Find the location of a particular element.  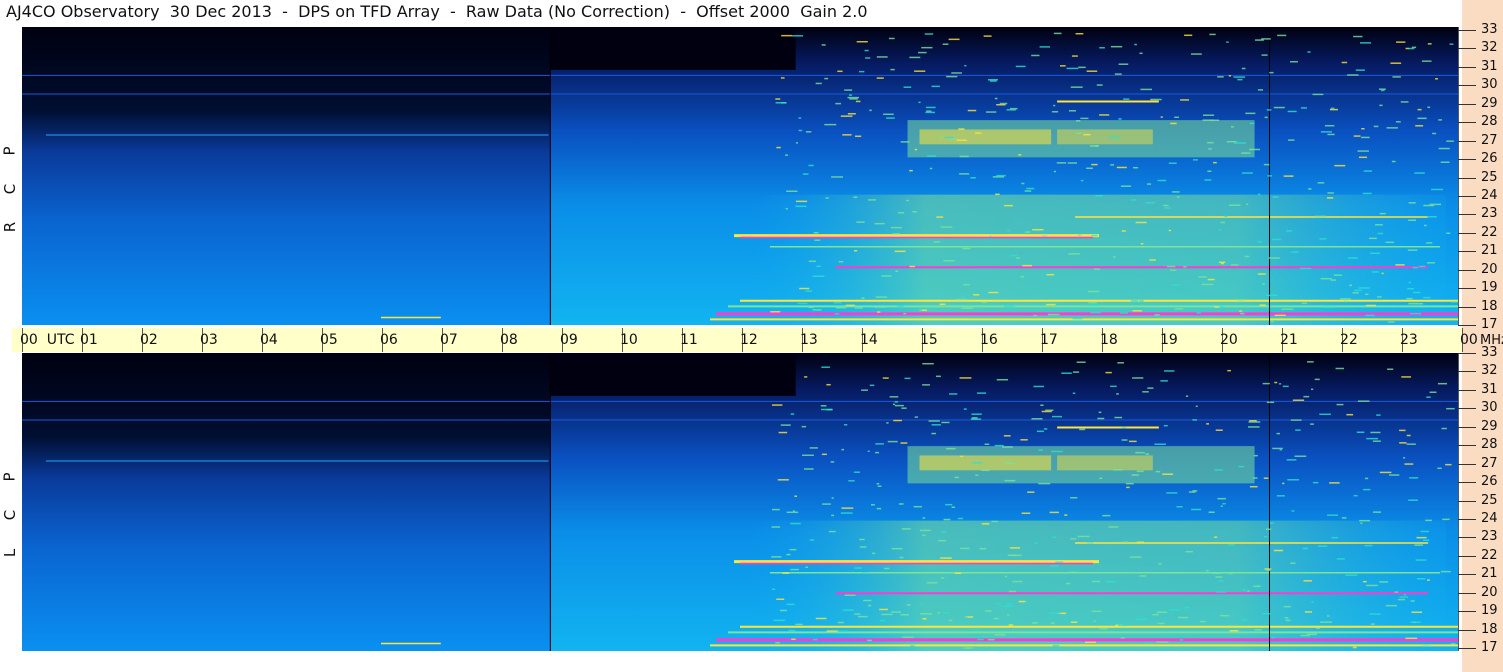

time-tick-label: 03 is located at coordinates (209, 340).